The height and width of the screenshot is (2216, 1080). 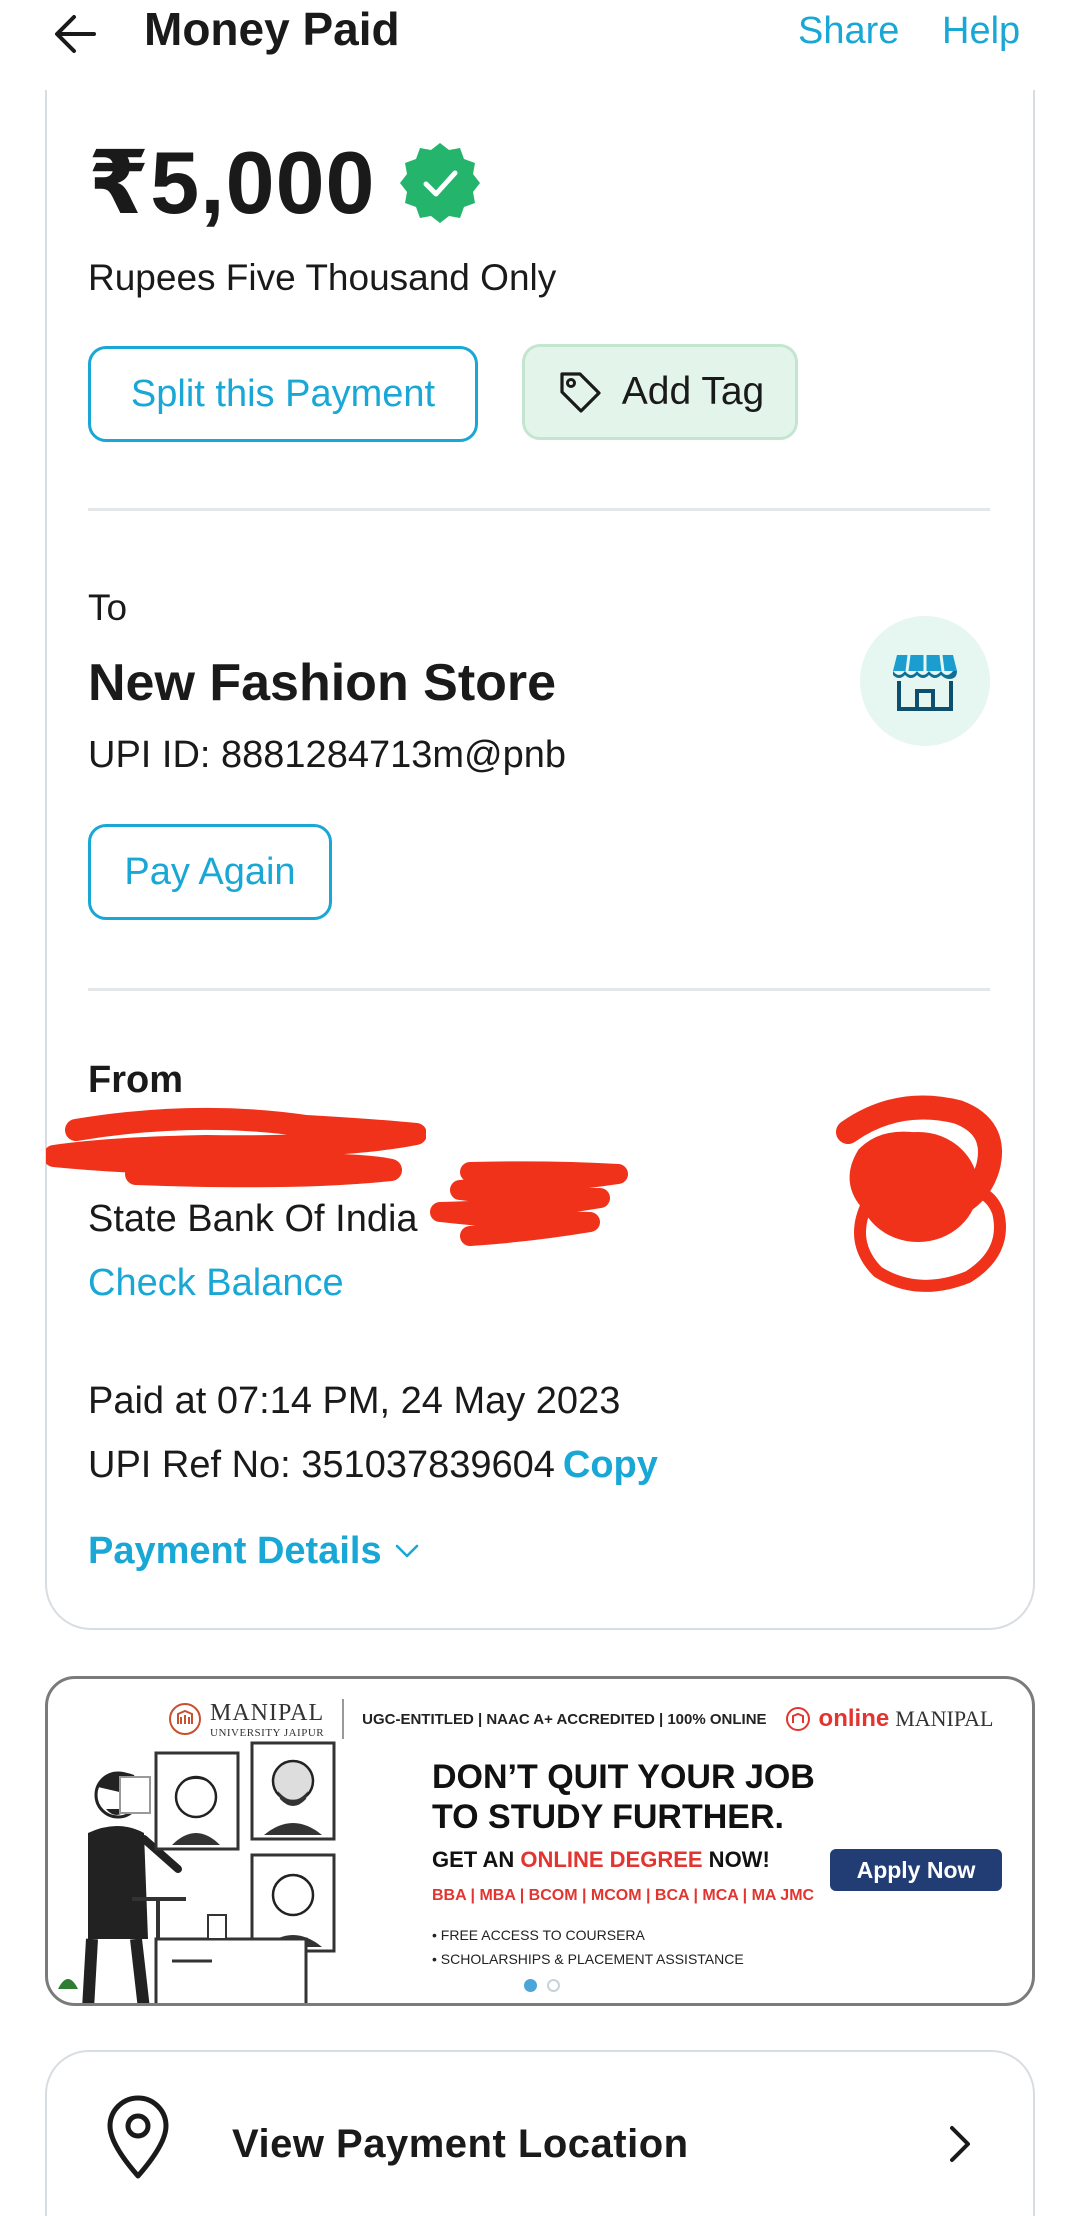 I want to click on banner-separator, so click(x=343, y=1719).